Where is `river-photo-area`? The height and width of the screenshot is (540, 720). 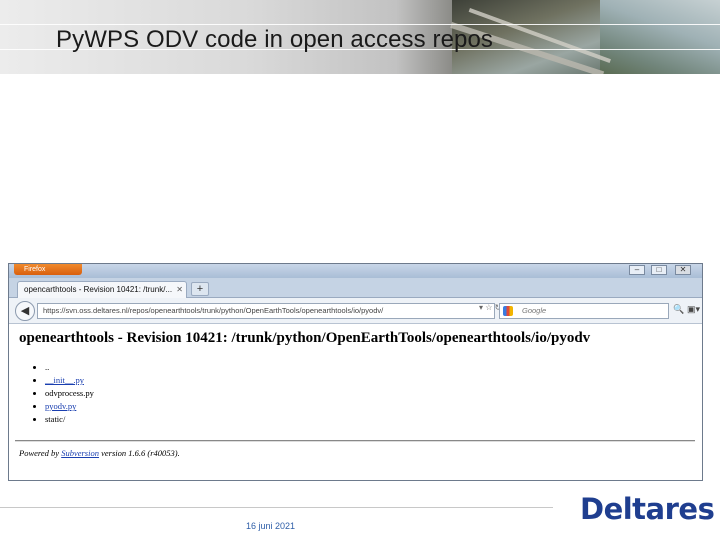 river-photo-area is located at coordinates (660, 37).